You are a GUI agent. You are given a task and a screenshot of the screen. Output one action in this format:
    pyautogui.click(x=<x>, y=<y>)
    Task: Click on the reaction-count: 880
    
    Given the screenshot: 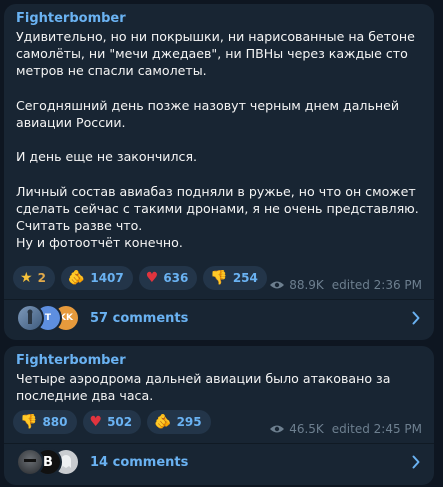 What is the action you would take?
    pyautogui.click(x=55, y=422)
    